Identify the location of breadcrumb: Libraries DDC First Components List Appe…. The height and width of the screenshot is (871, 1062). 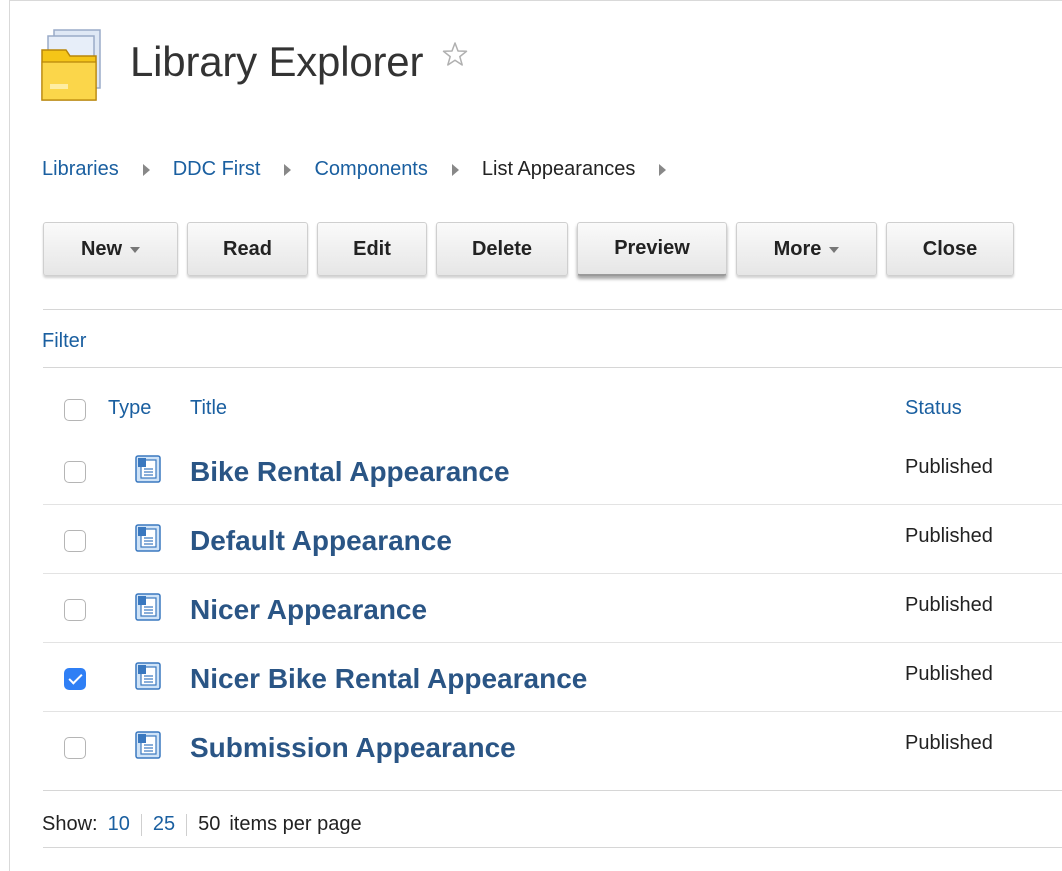
(365, 169).